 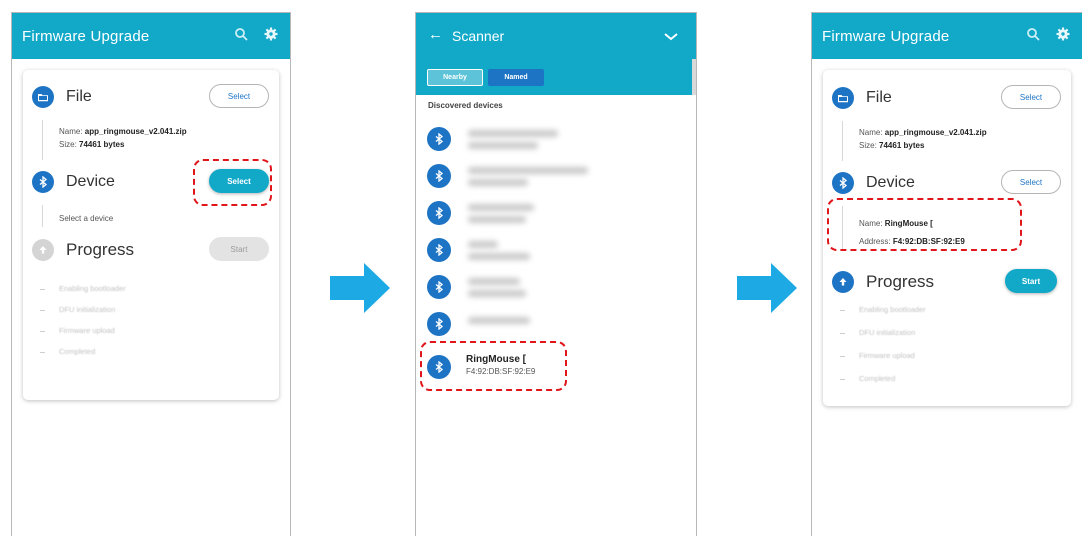 What do you see at coordinates (671, 37) in the screenshot?
I see `chevron-down-icon` at bounding box center [671, 37].